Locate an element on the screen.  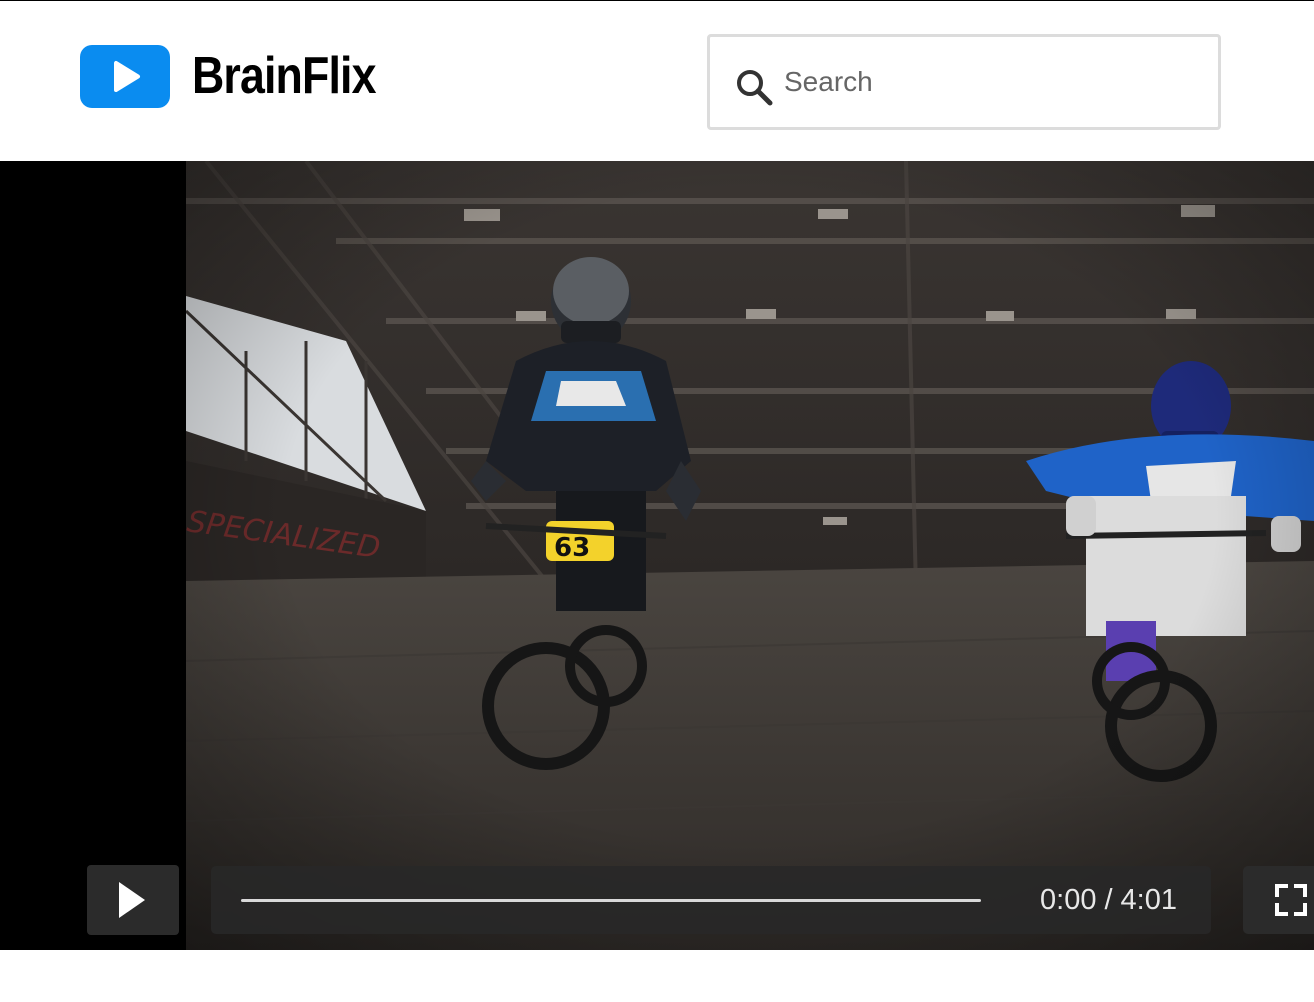
brand-name: BrainFlix is located at coordinates (284, 76).